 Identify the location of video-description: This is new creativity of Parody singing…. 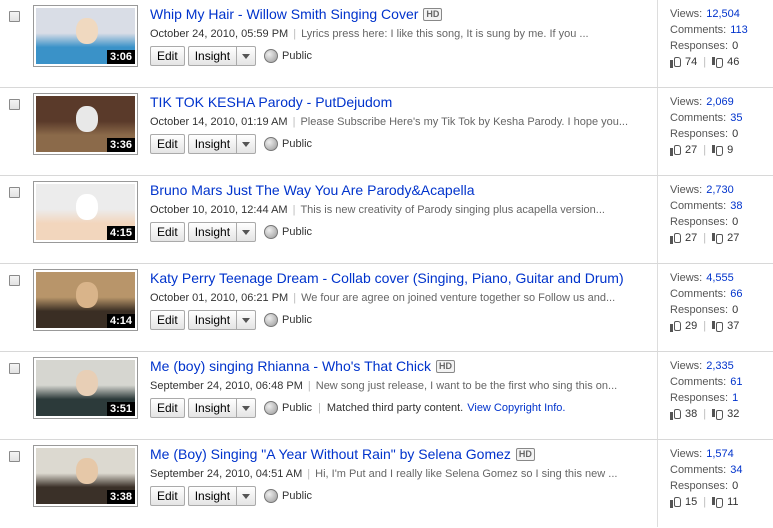
(452, 210).